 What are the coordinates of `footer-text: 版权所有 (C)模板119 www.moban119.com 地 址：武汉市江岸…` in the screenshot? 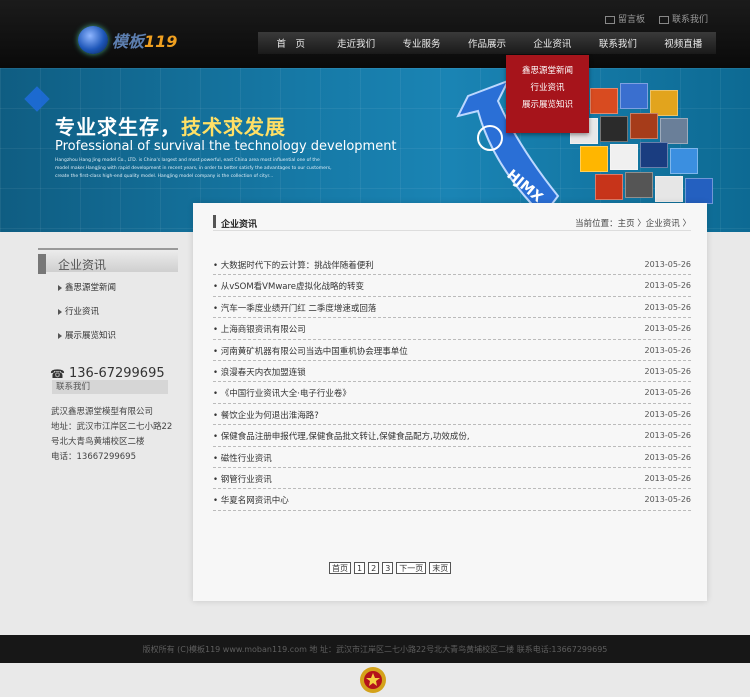 It's located at (375, 649).